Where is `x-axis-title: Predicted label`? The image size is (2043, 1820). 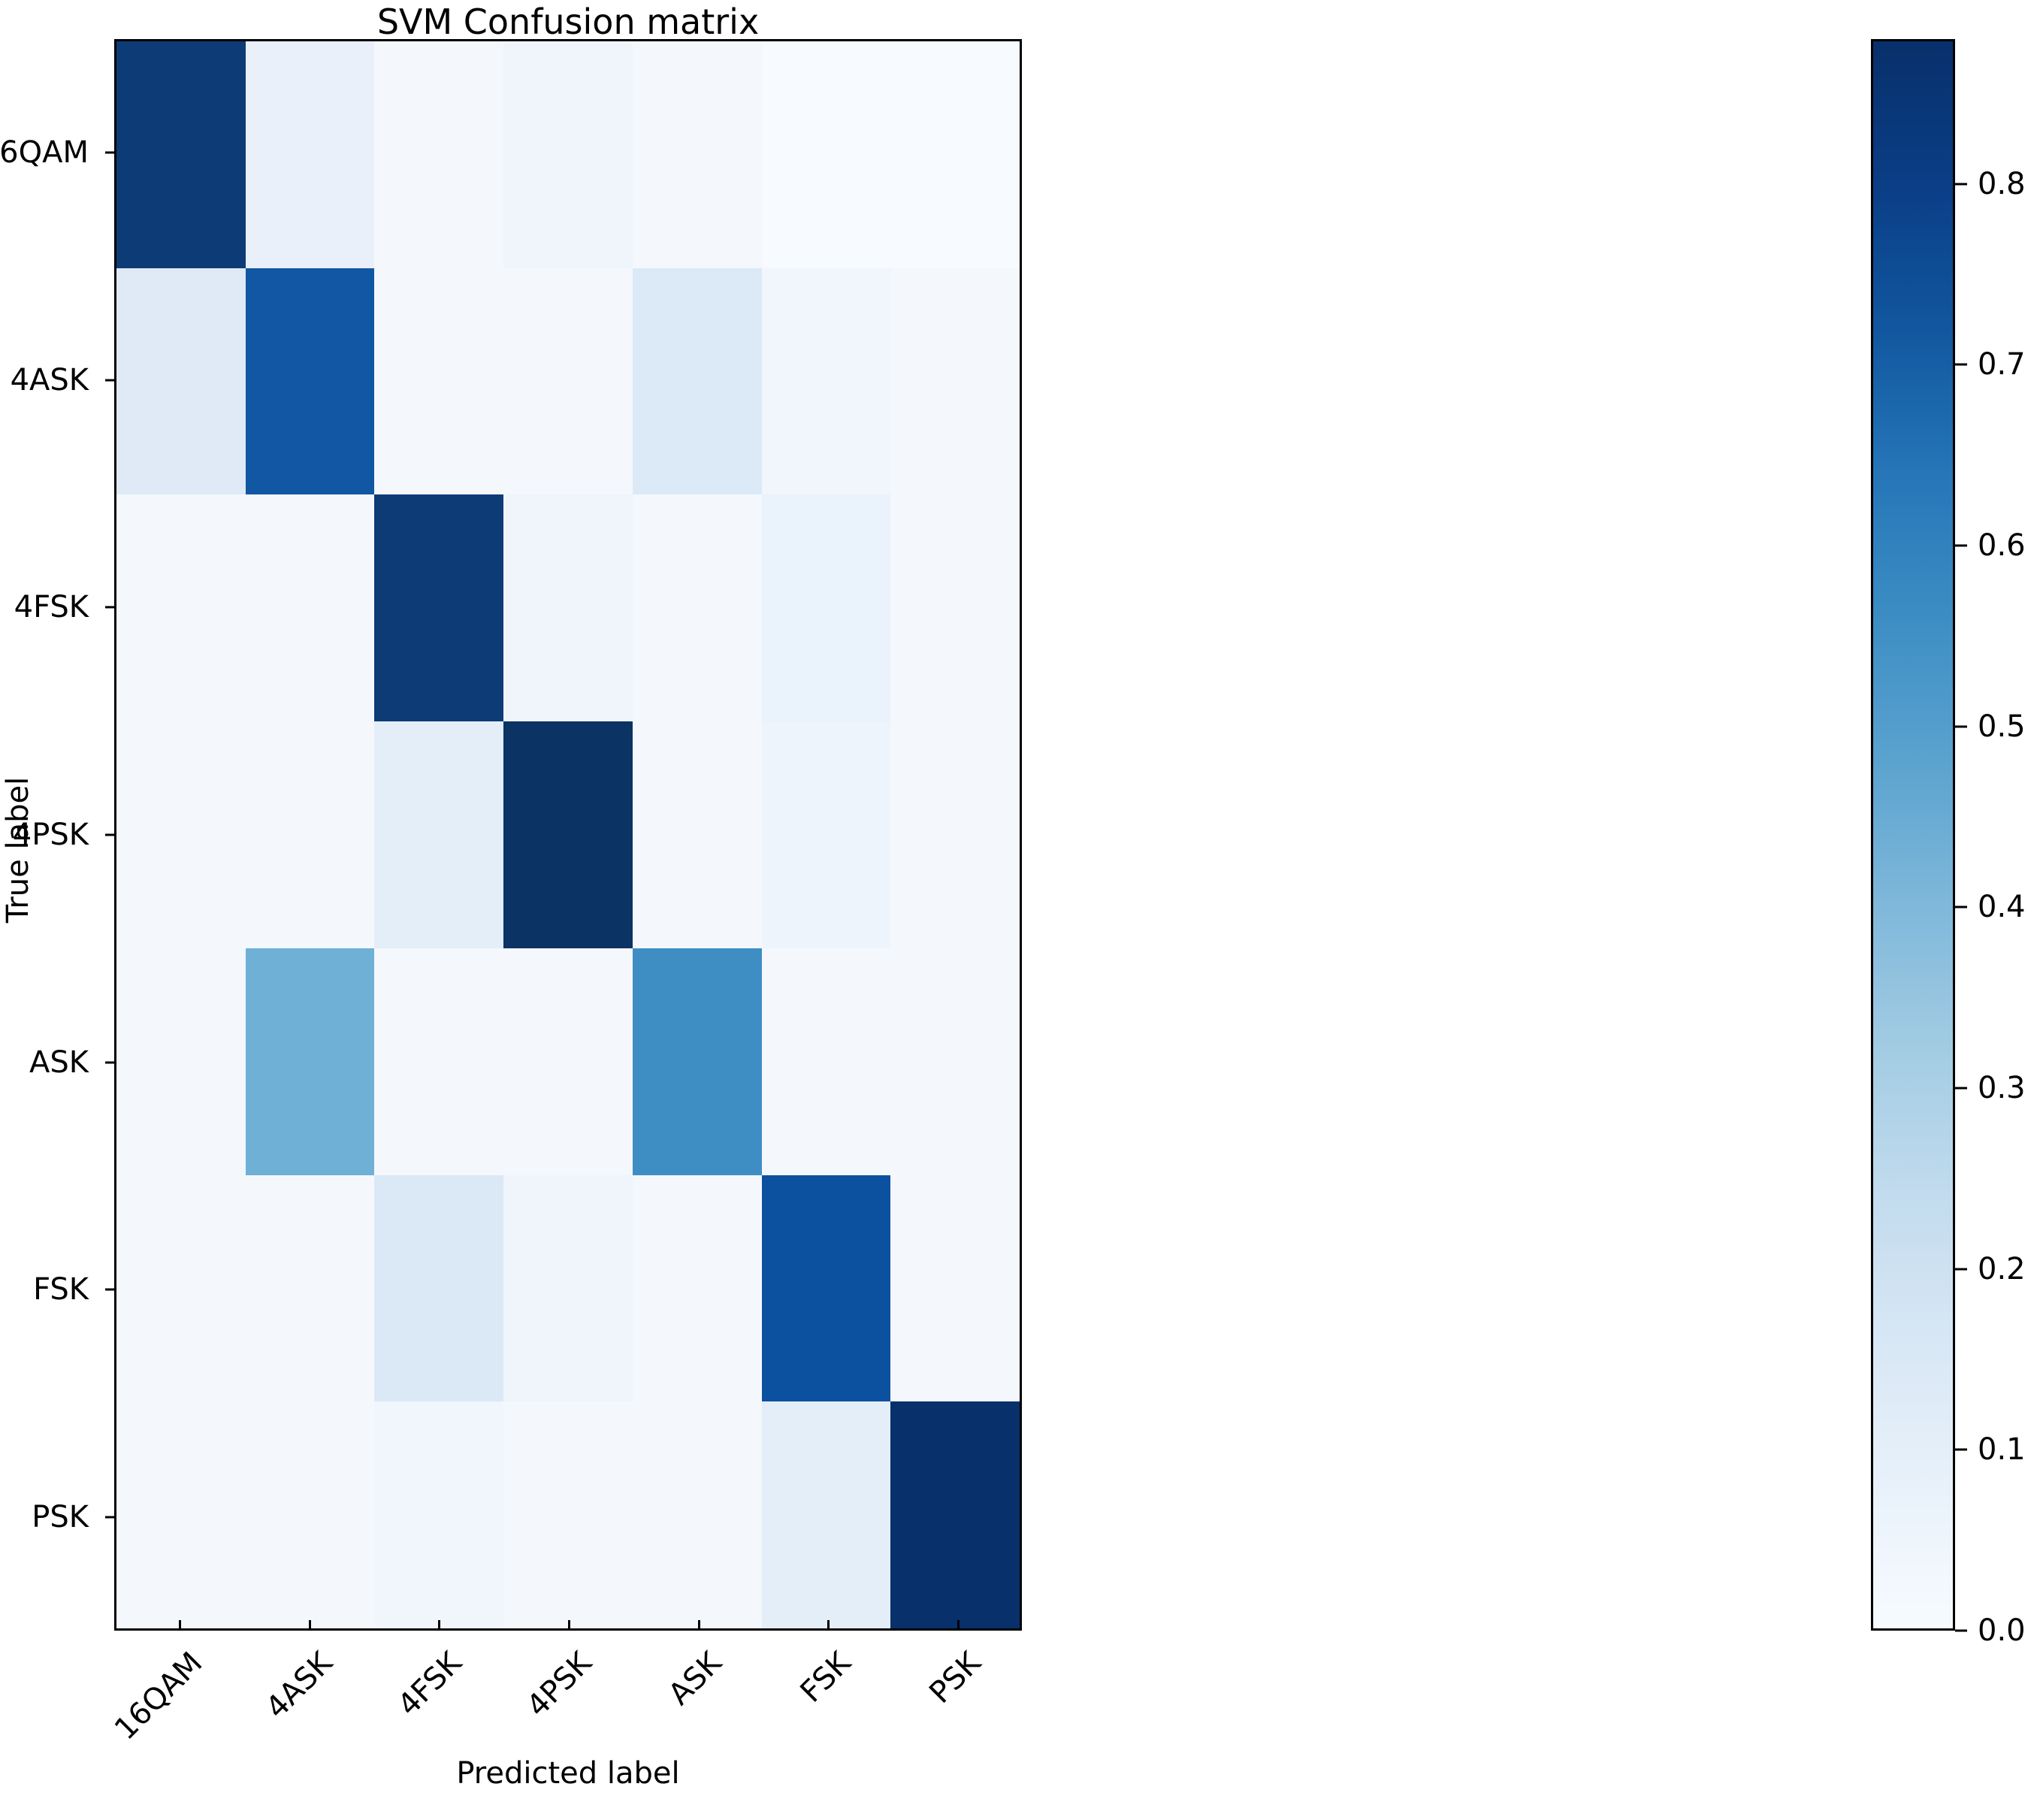 x-axis-title: Predicted label is located at coordinates (568, 1773).